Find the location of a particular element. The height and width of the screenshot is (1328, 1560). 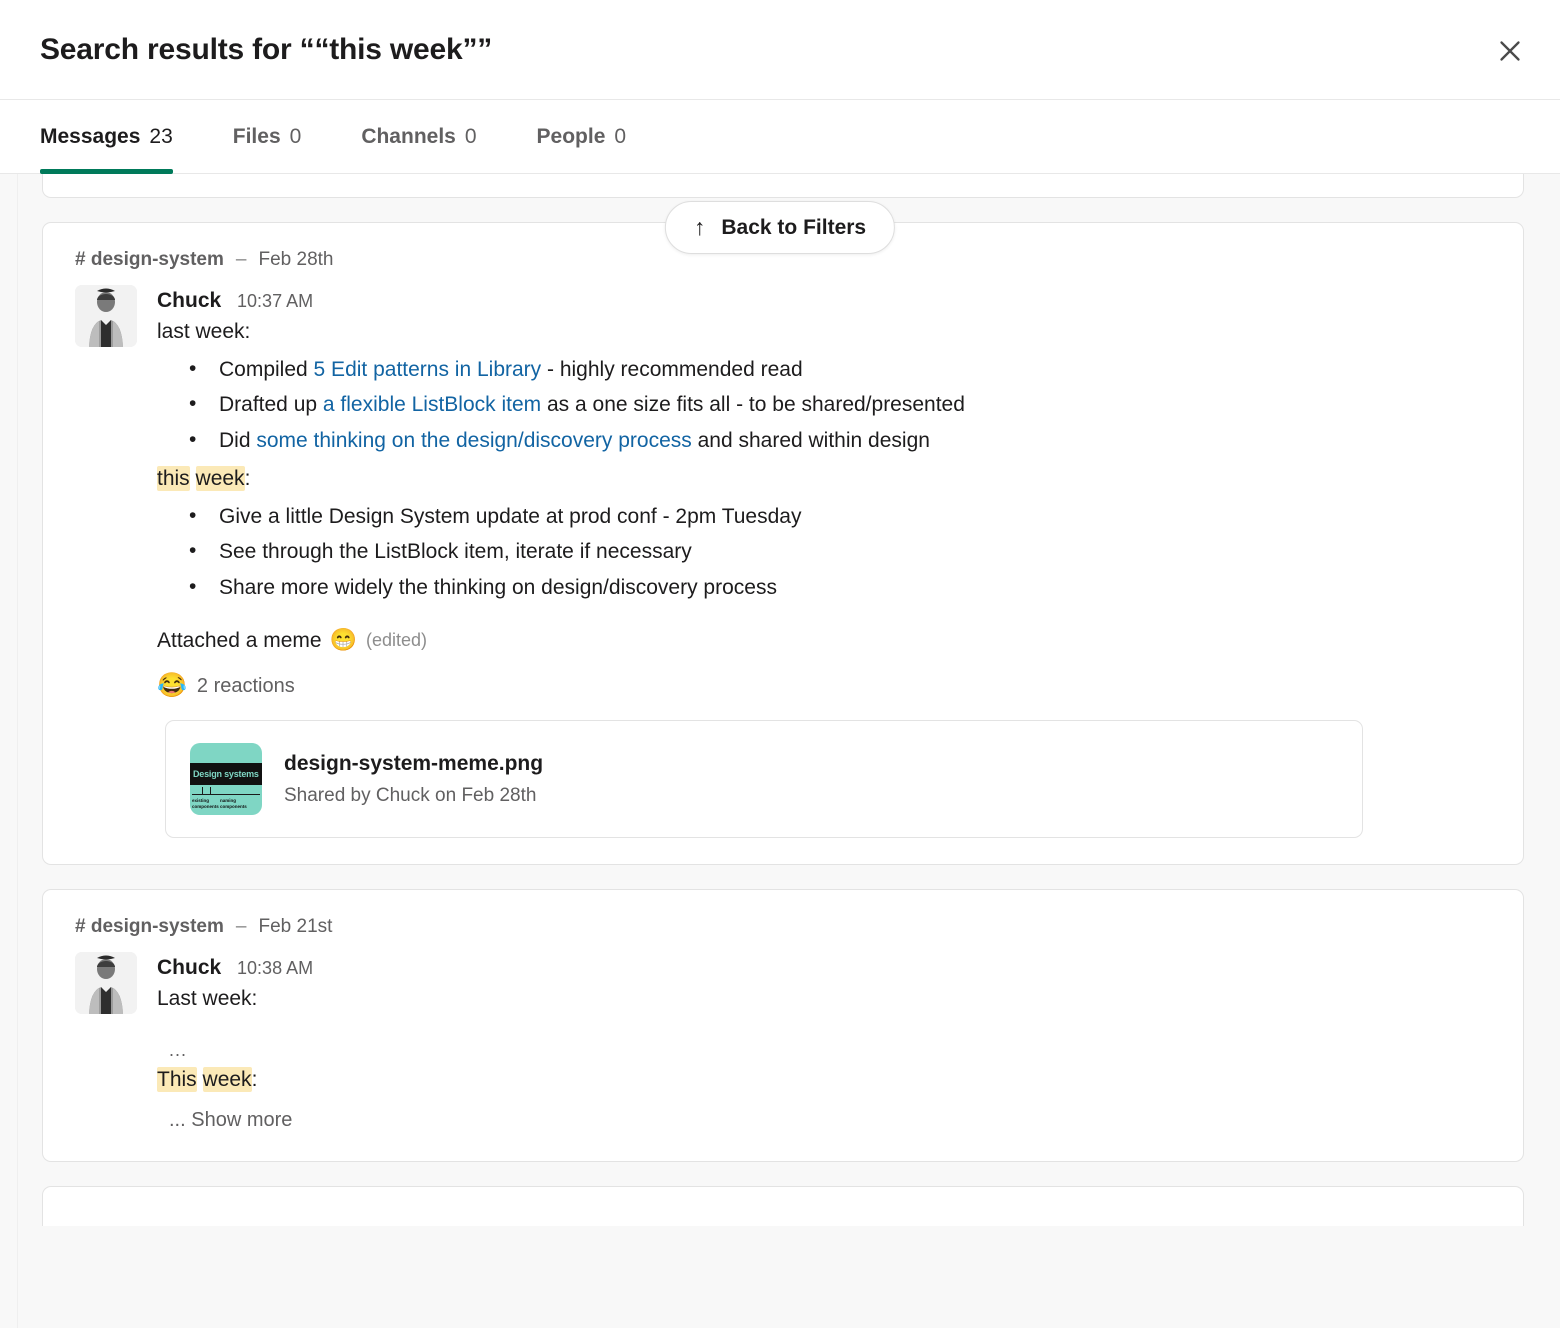

result-meta: # design-system – Feb 21st is located at coordinates (784, 927).